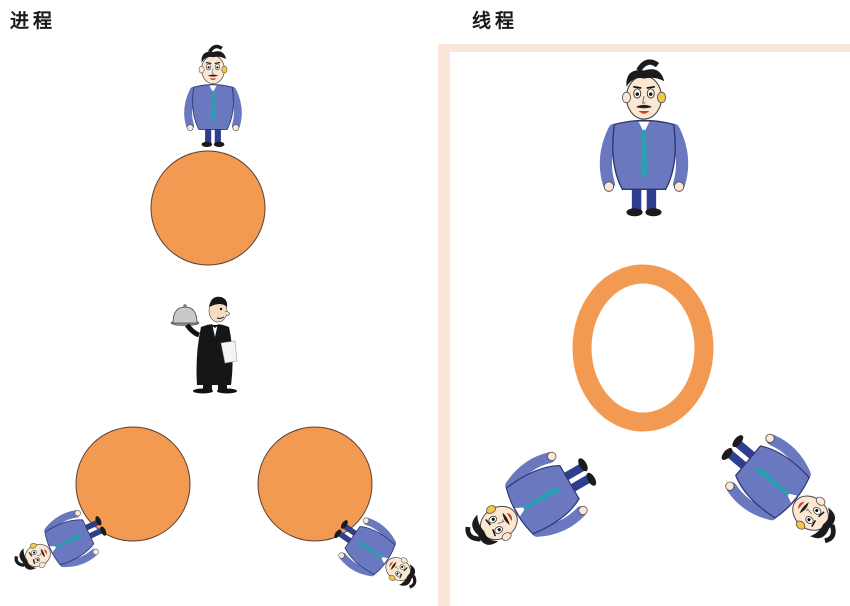 This screenshot has height=606, width=850. I want to click on resource-circle-right, so click(315, 484).